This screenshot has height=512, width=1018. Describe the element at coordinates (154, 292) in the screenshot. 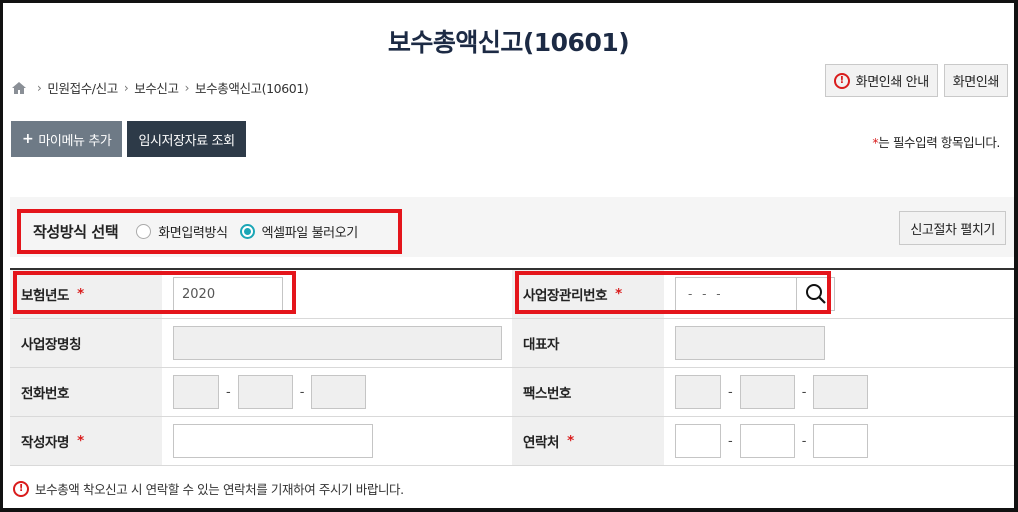

I see `highlight-insurance-year` at that location.